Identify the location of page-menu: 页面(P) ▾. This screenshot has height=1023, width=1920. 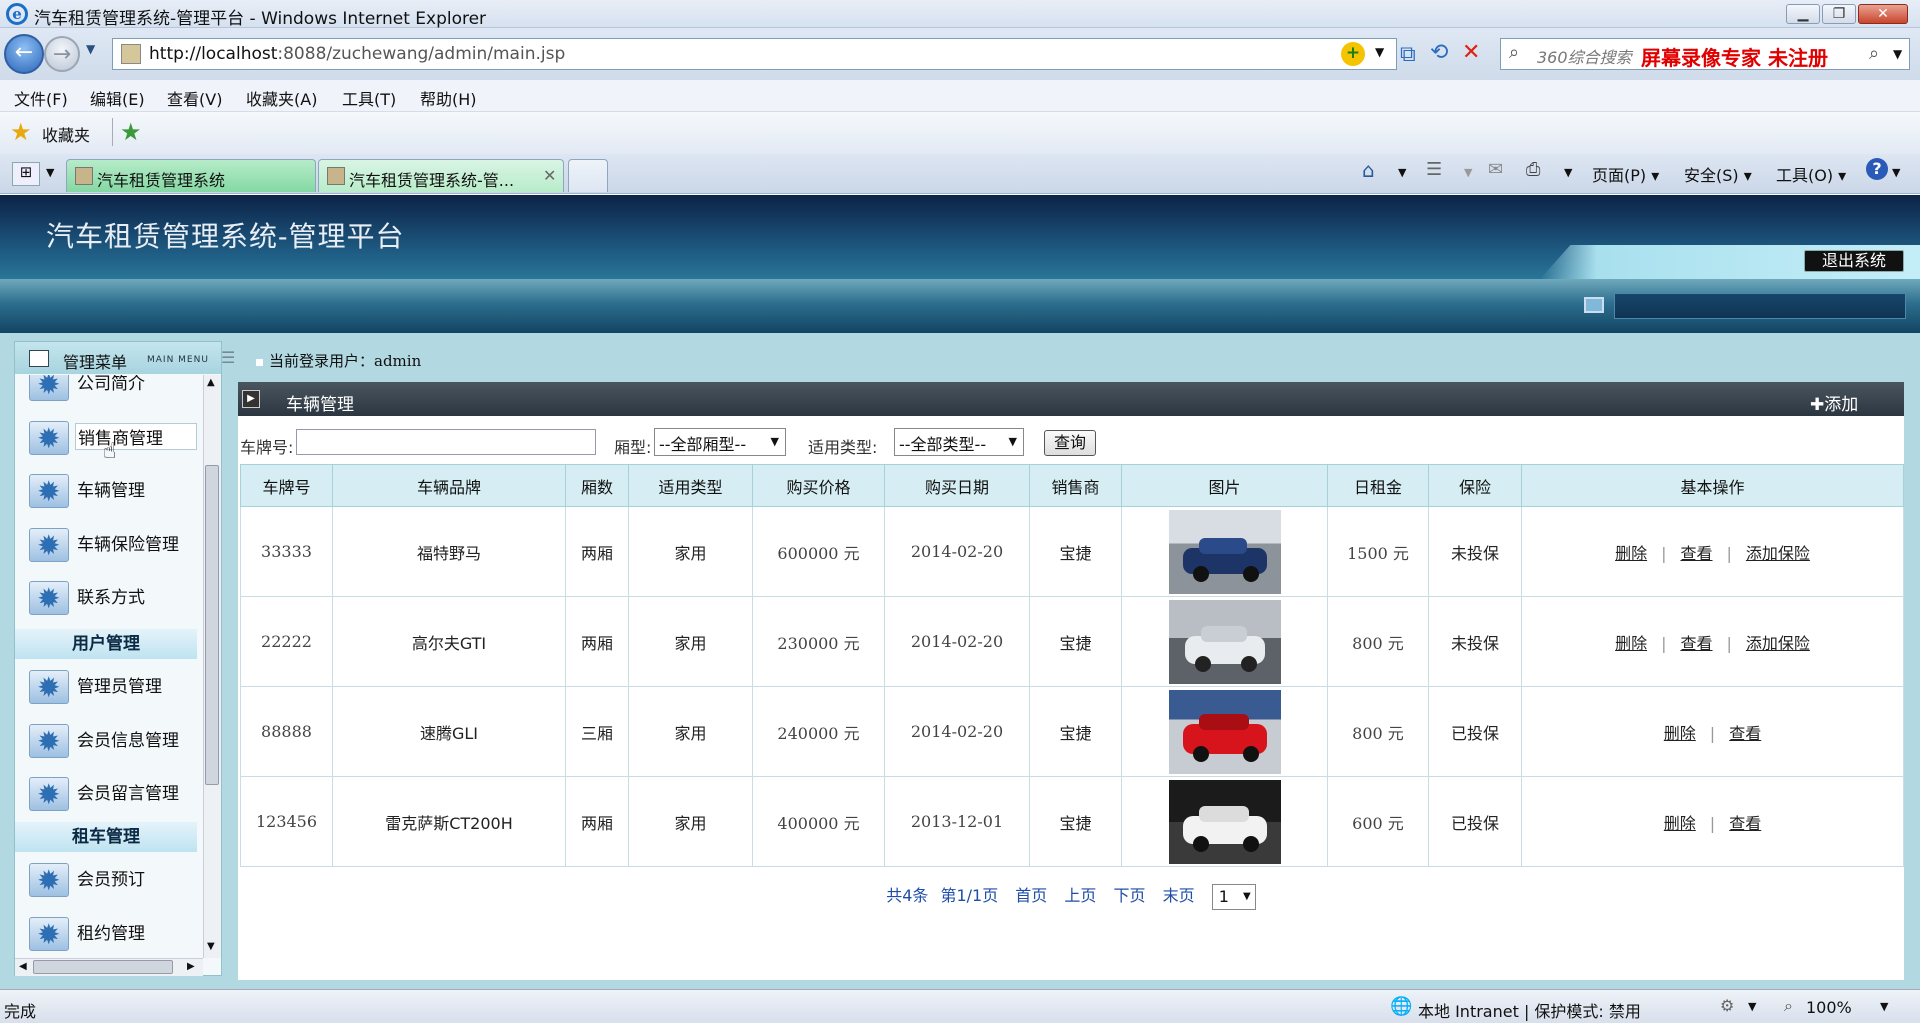
(1625, 174).